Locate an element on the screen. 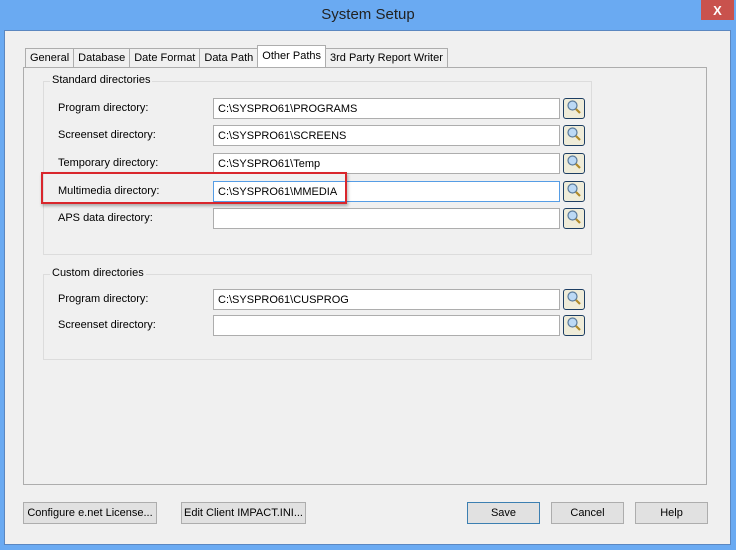  std-screenset-row: Screenset directory: is located at coordinates (323, 136).